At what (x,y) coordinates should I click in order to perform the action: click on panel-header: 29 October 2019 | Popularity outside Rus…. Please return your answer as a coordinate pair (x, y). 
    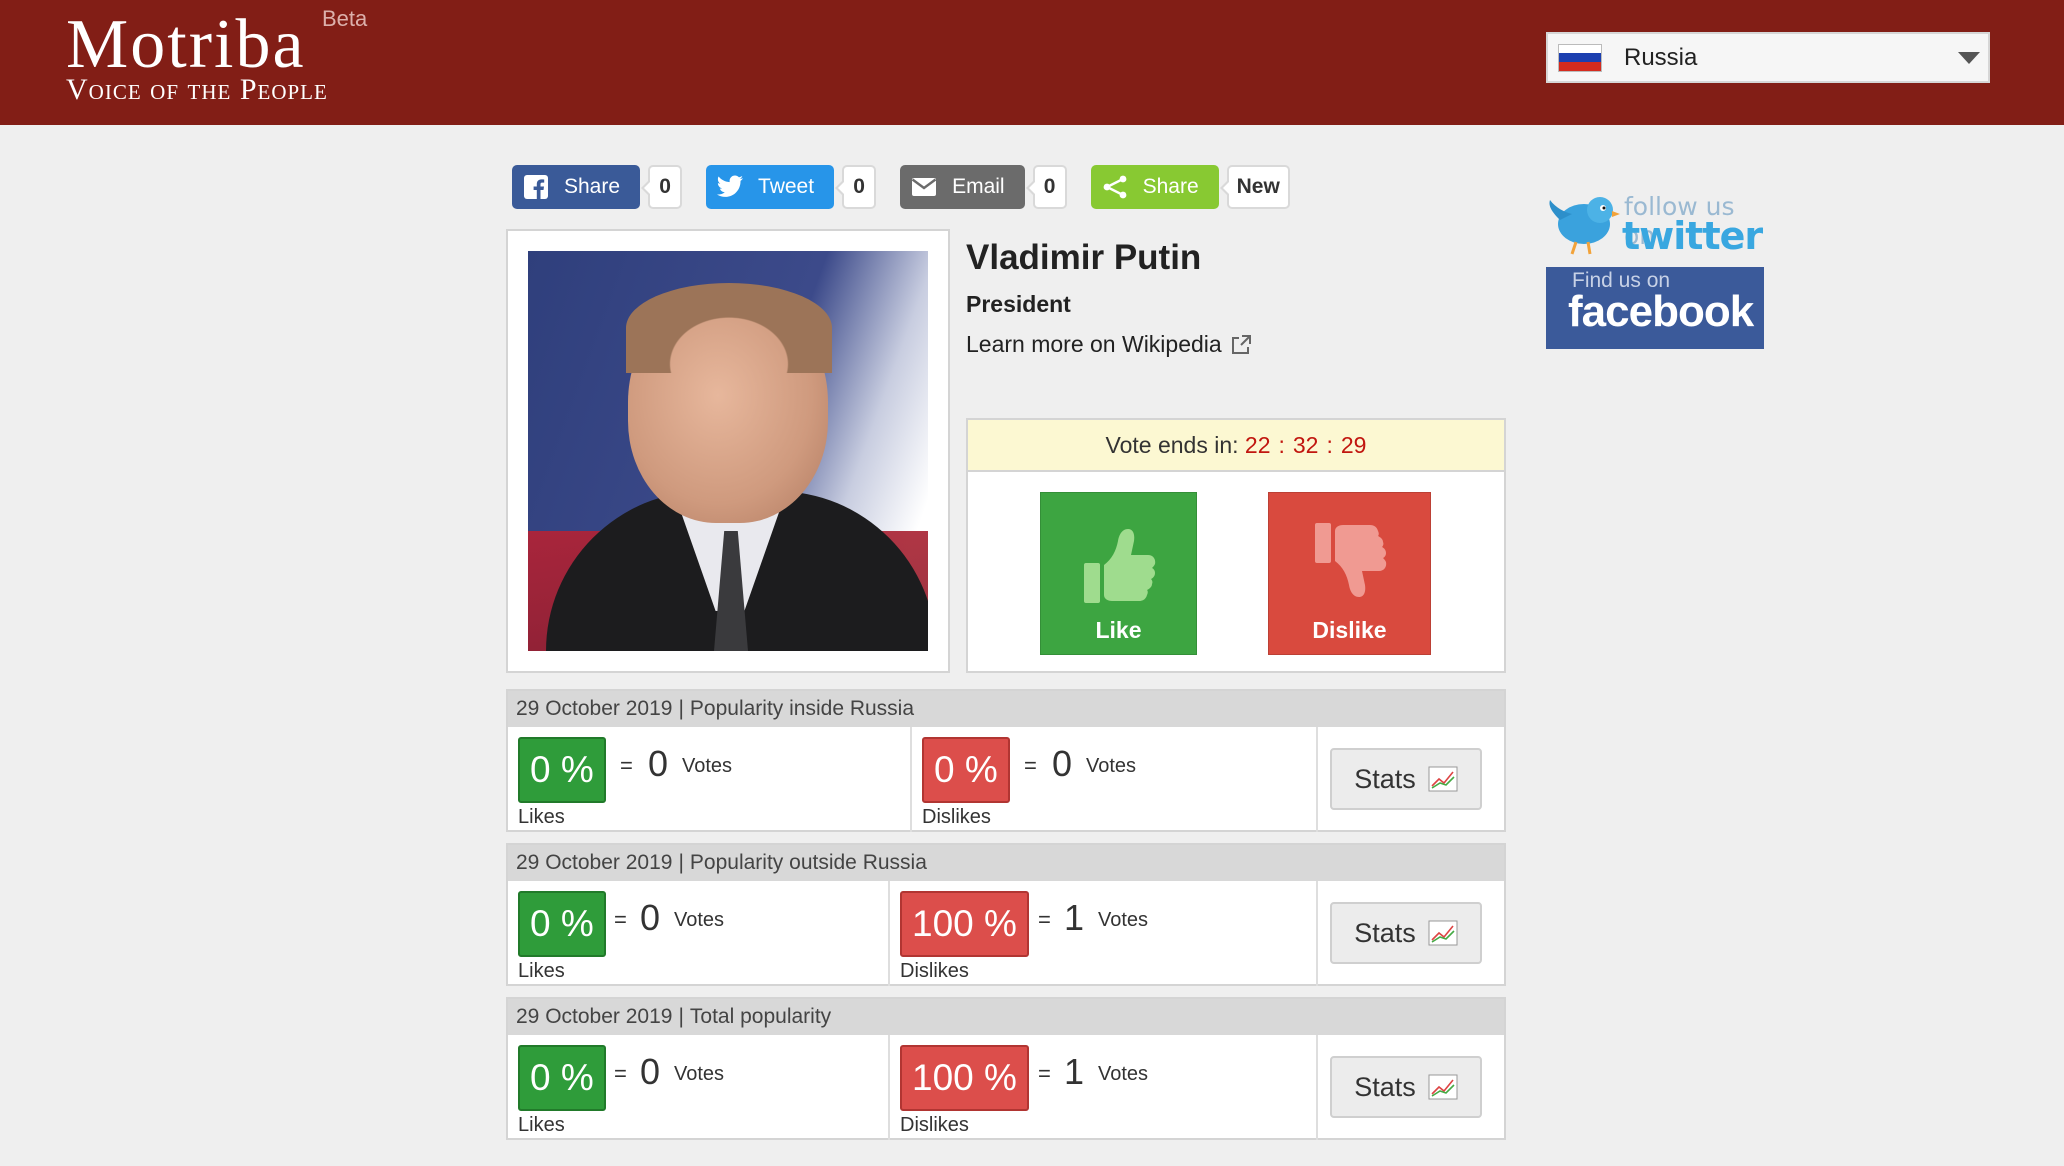
    Looking at the image, I should click on (1006, 863).